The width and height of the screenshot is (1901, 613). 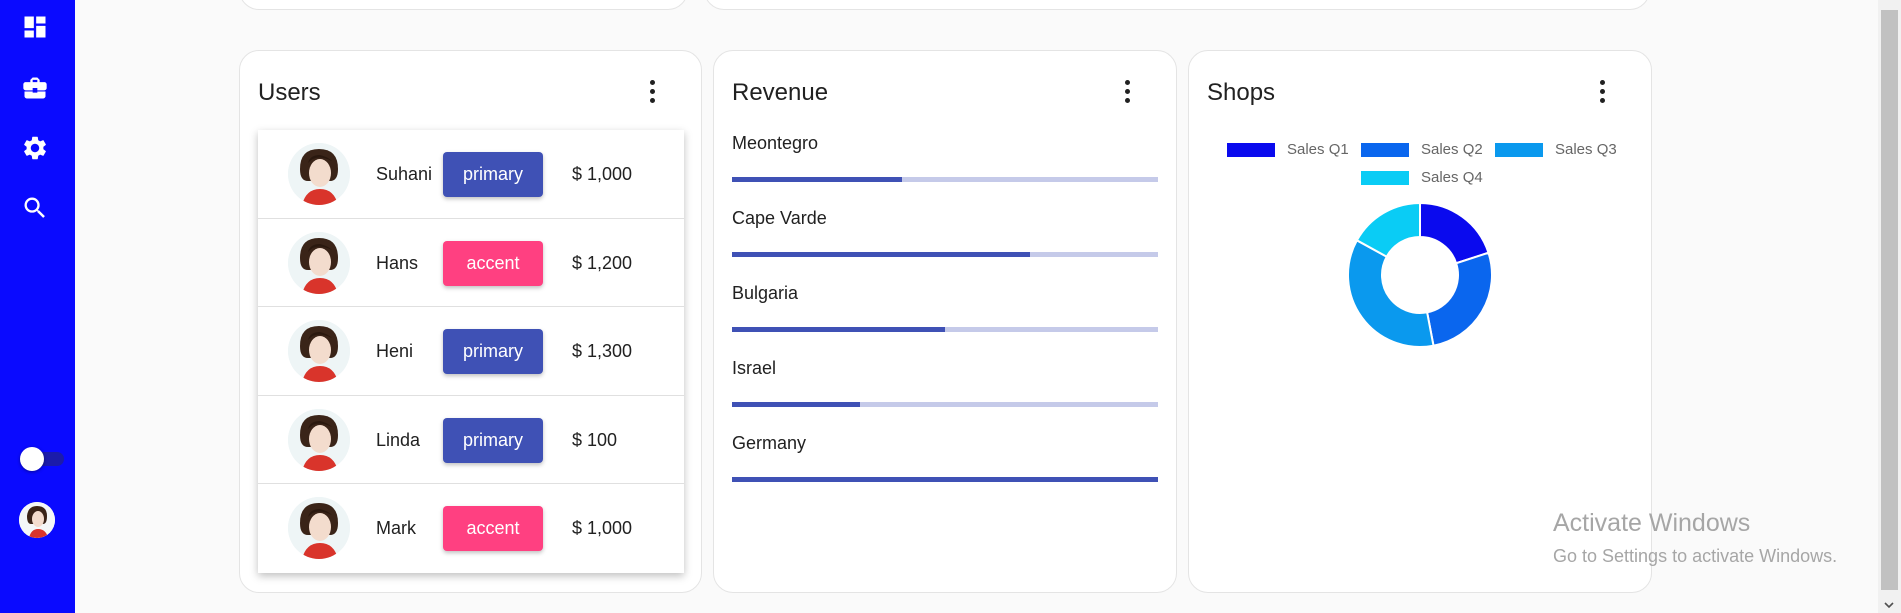 What do you see at coordinates (1452, 149) in the screenshot?
I see `legend-label: Sales Q2` at bounding box center [1452, 149].